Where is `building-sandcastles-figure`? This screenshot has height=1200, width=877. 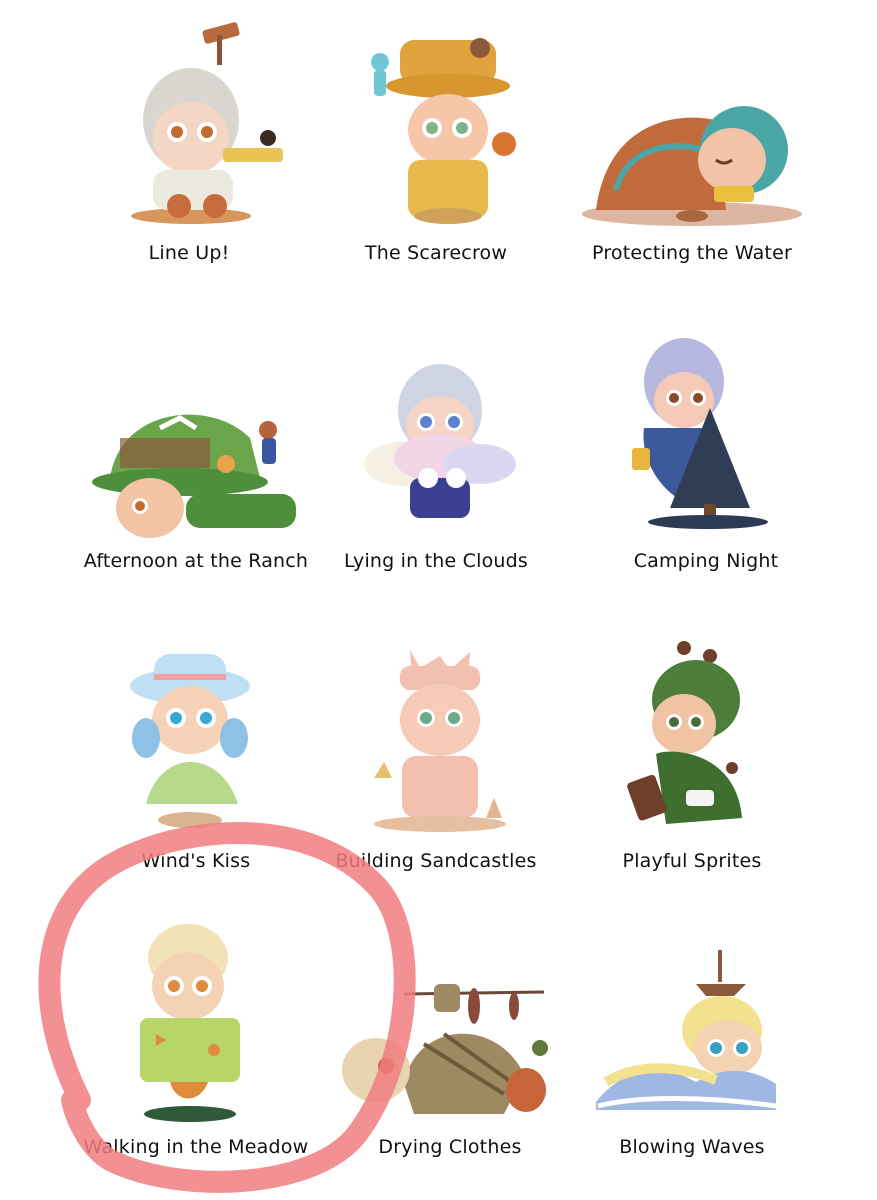 building-sandcastles-figure is located at coordinates (440, 741).